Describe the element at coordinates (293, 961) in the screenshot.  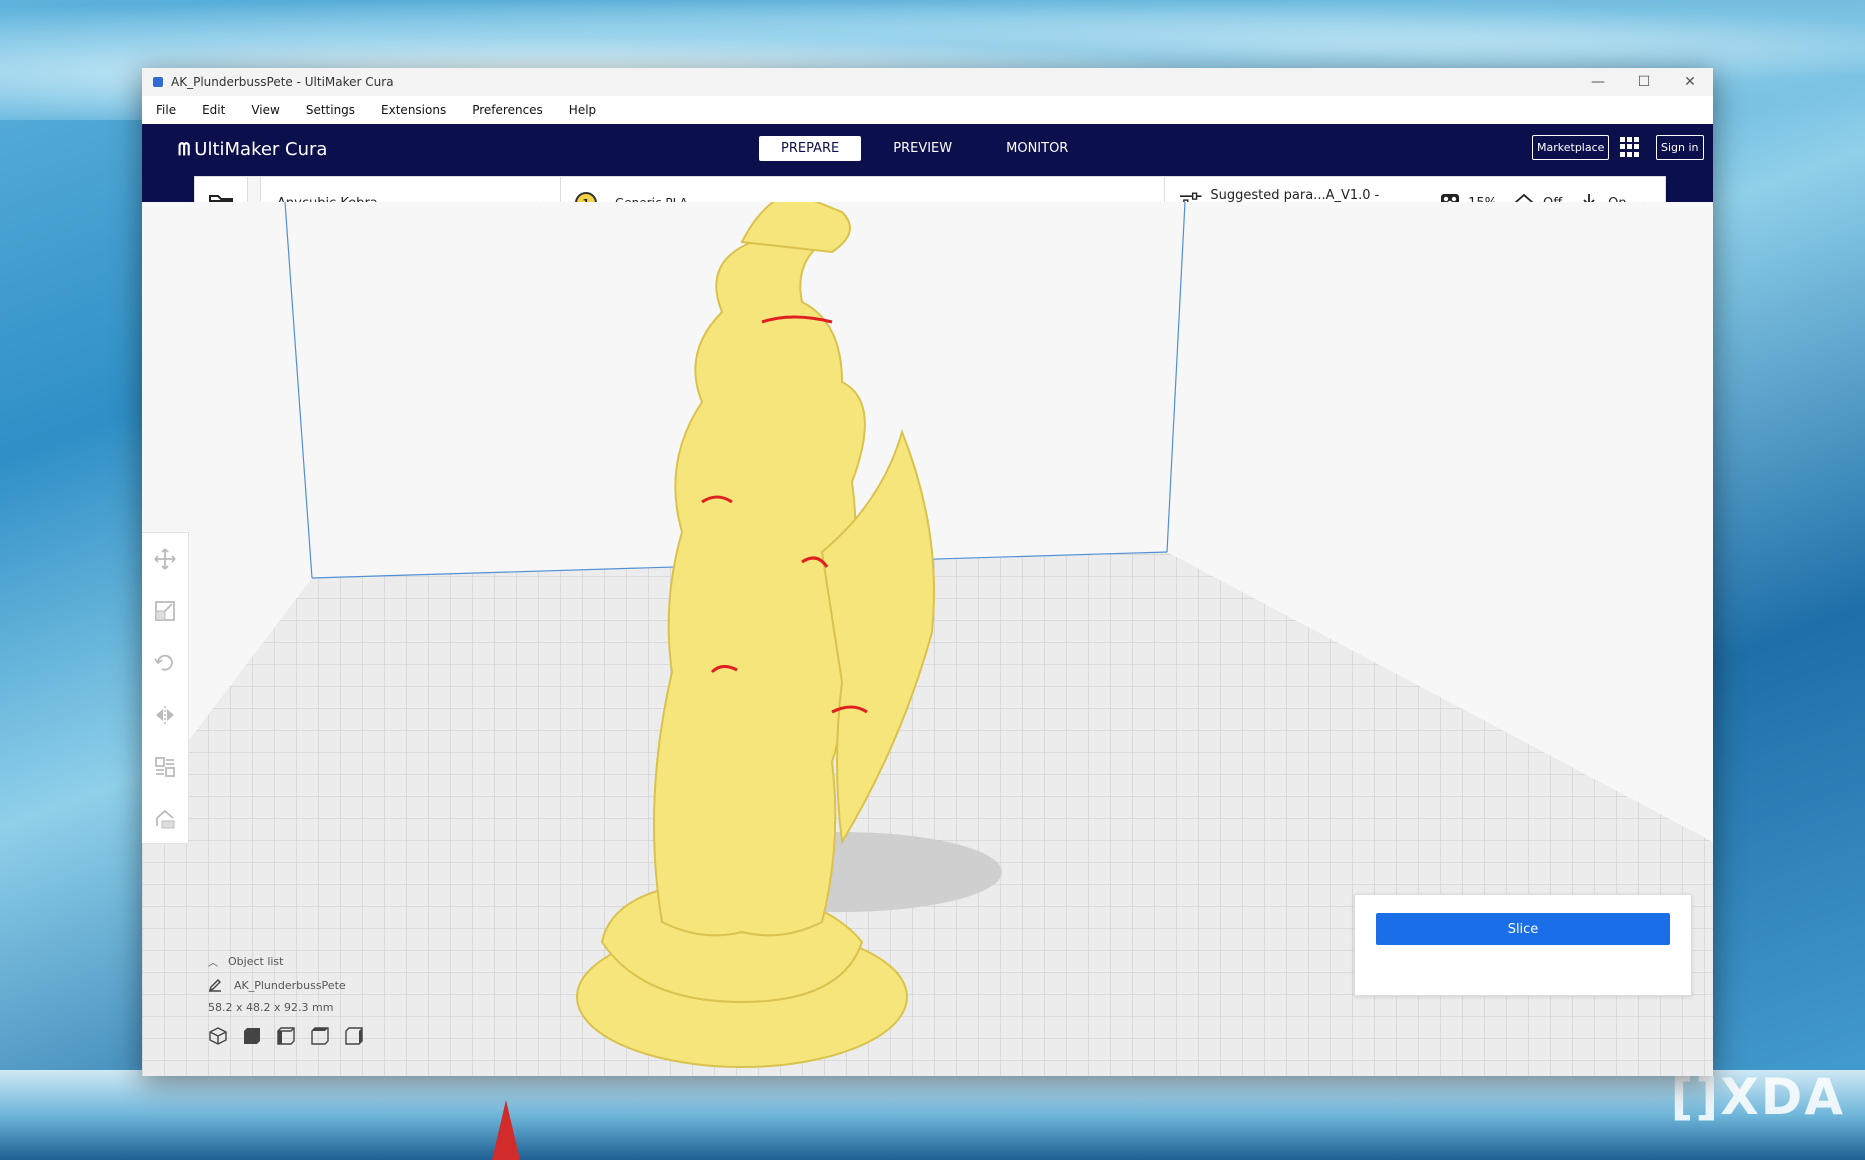
I see `object-list-toggle: ︿ Object list` at that location.